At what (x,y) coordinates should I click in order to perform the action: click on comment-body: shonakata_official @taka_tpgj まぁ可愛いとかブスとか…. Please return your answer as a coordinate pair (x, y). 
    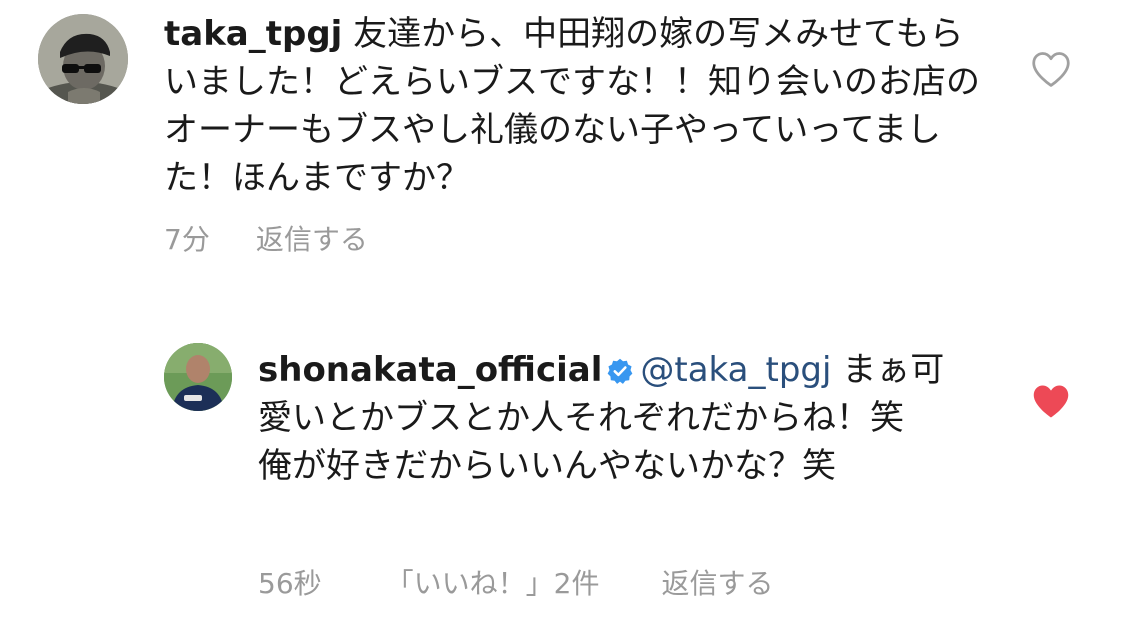
    Looking at the image, I should click on (618, 418).